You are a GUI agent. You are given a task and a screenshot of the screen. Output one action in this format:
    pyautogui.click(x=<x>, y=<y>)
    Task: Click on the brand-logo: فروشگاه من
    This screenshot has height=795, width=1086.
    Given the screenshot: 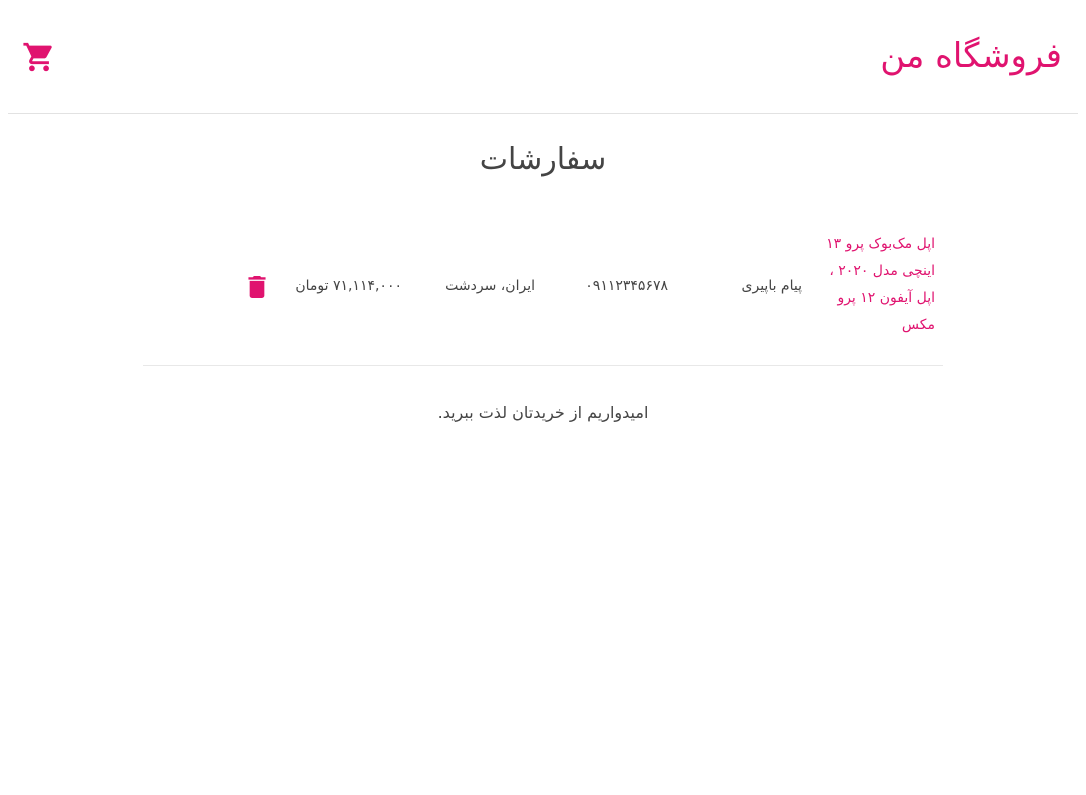 What is the action you would take?
    pyautogui.click(x=971, y=56)
    